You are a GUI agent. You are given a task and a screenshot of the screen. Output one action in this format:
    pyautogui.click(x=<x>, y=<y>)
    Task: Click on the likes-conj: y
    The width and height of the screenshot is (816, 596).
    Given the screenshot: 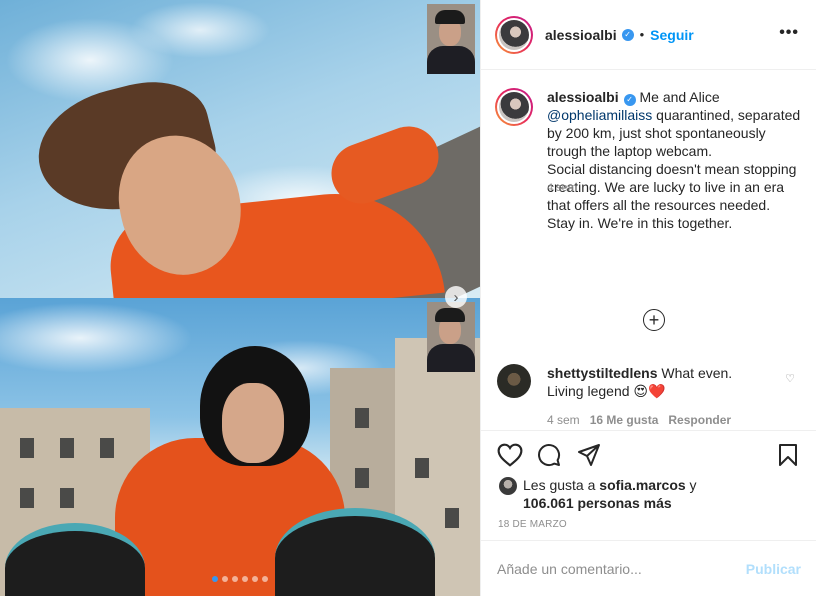 What is the action you would take?
    pyautogui.click(x=693, y=485)
    